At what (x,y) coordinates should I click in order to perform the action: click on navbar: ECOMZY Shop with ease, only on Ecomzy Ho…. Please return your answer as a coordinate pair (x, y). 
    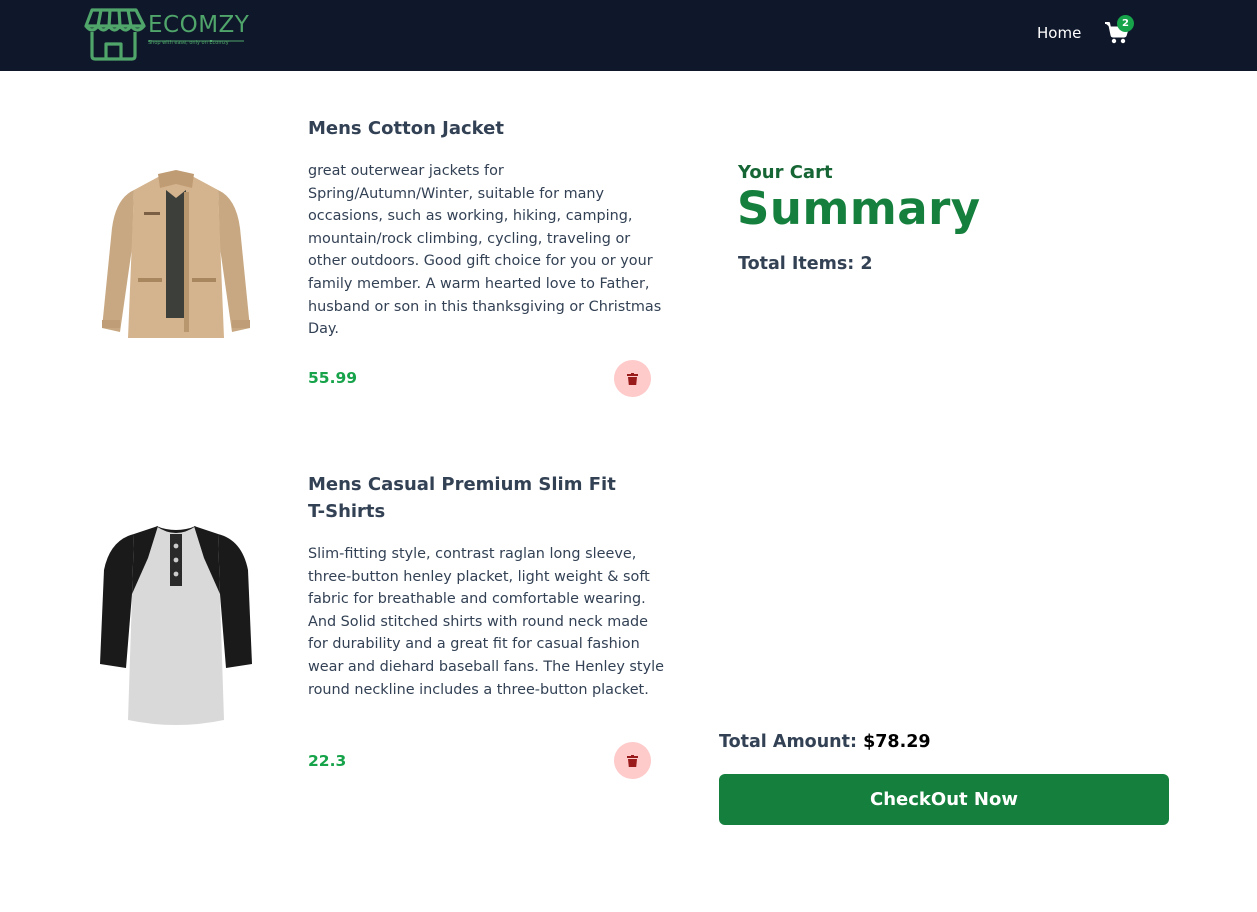
    Looking at the image, I should click on (628, 35).